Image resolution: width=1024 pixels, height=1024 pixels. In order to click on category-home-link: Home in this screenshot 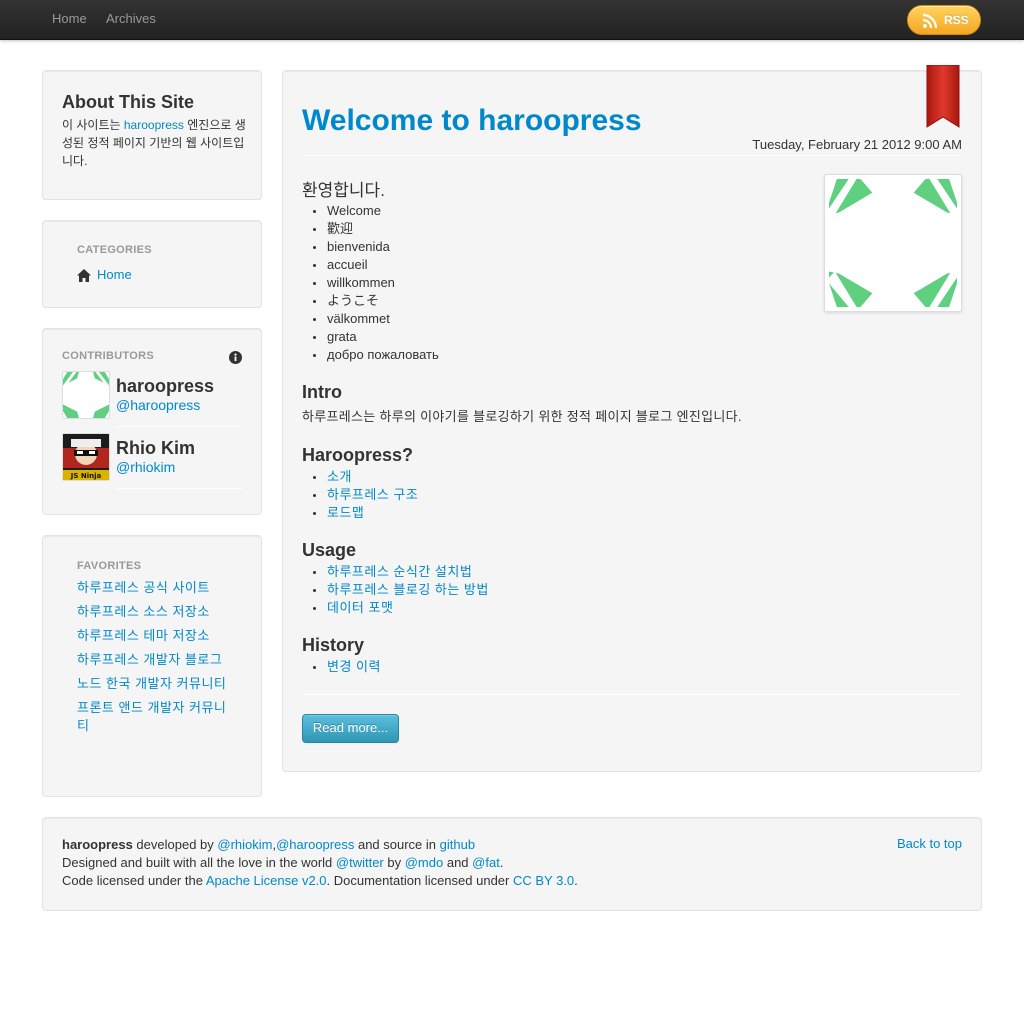, I will do `click(114, 274)`.